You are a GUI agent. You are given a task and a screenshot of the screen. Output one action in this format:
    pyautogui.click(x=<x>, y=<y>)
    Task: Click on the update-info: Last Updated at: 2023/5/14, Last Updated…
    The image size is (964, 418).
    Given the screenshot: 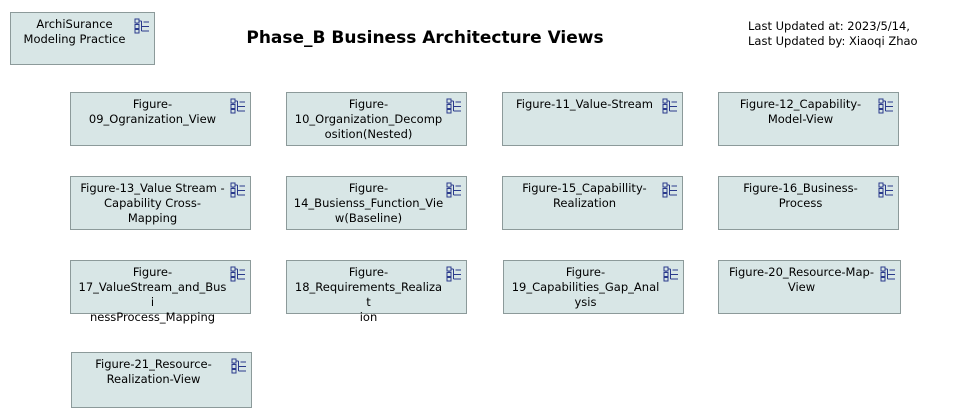 What is the action you would take?
    pyautogui.click(x=833, y=34)
    